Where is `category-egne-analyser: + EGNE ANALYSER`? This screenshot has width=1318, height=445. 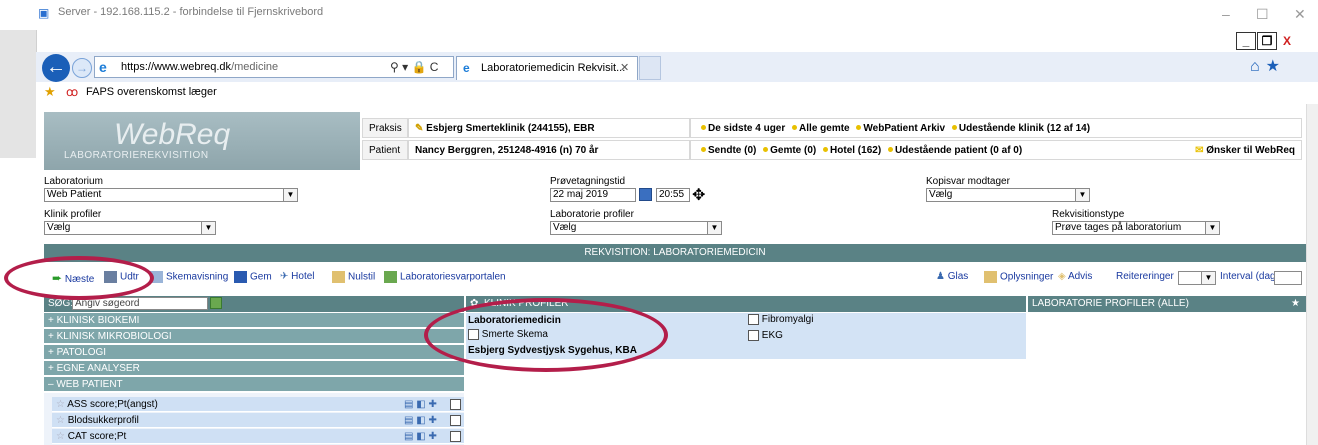
category-egne-analyser: + EGNE ANALYSER is located at coordinates (254, 368).